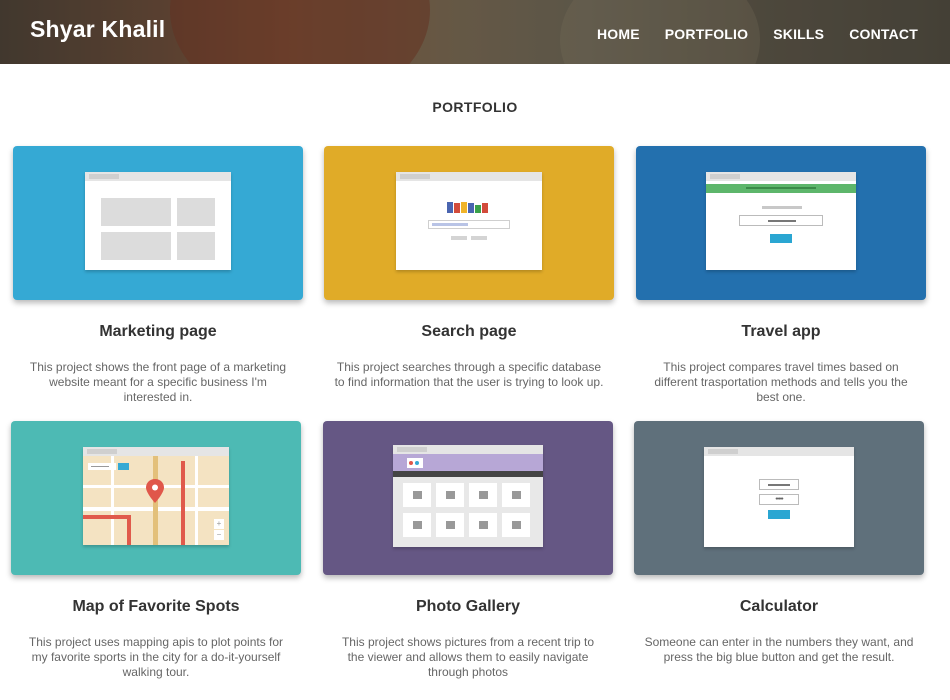  I want to click on nav-skills: SKILLS, so click(798, 34).